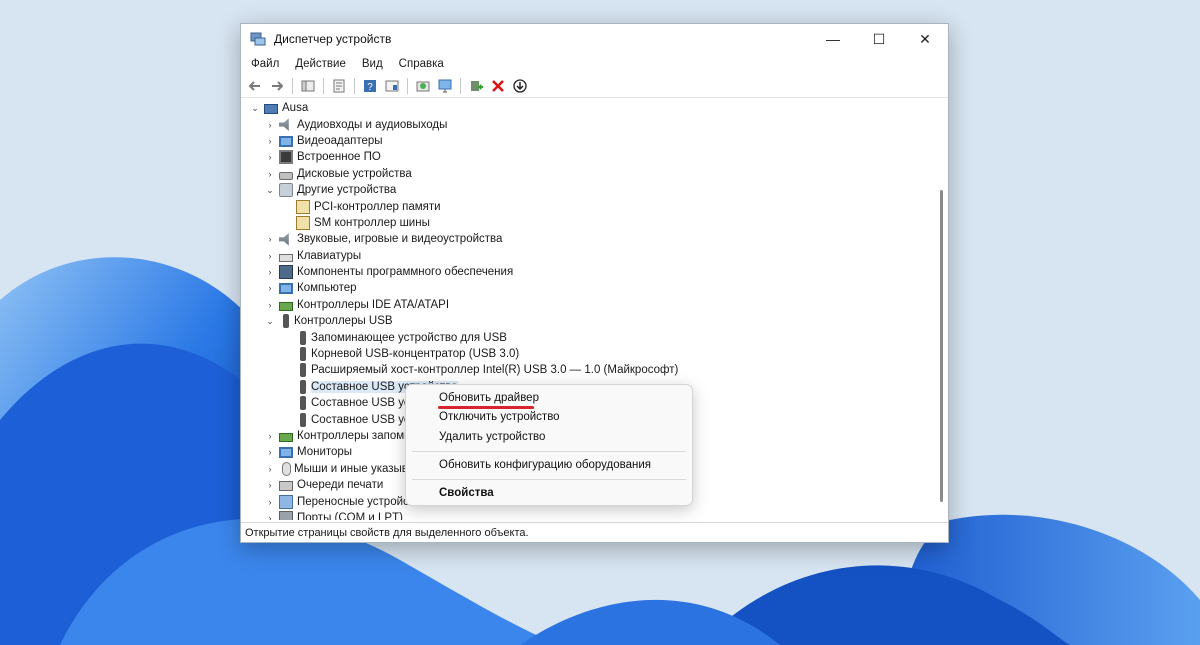 This screenshot has height=645, width=1200. Describe the element at coordinates (423, 86) in the screenshot. I see `scan-changes-icon` at that location.